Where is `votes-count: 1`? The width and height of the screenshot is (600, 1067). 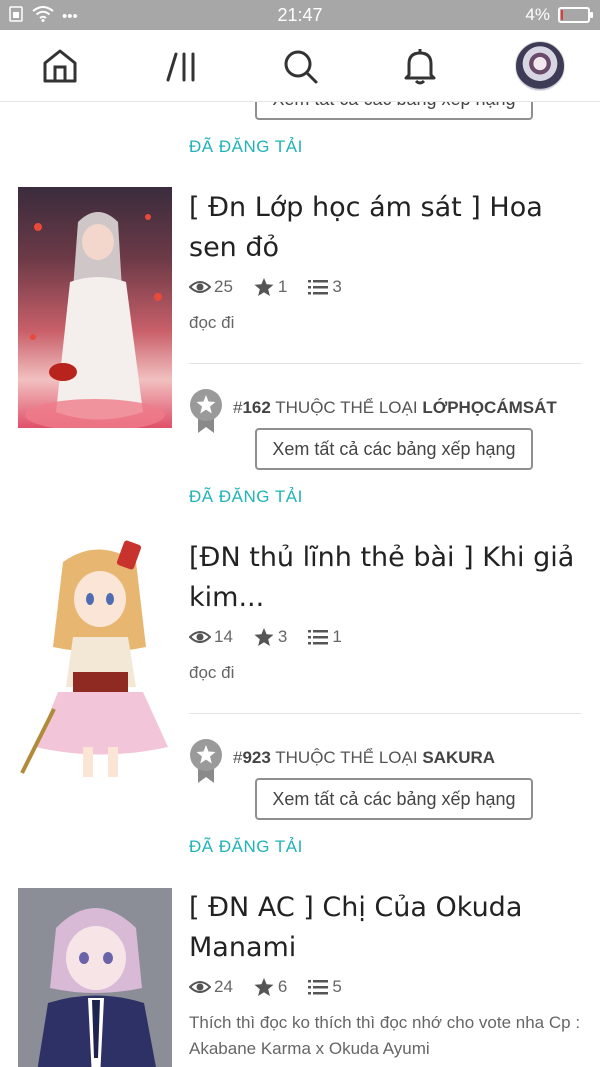 votes-count: 1 is located at coordinates (282, 286).